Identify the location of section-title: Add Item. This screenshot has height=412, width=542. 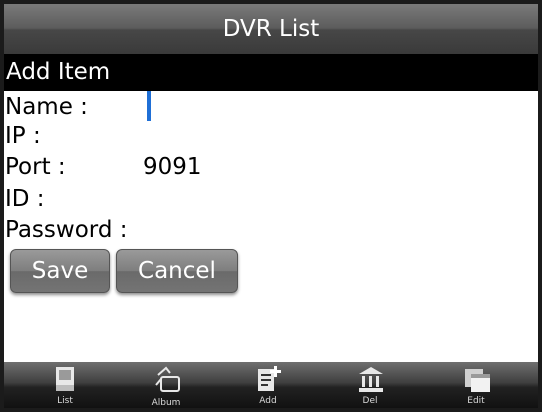
(58, 72).